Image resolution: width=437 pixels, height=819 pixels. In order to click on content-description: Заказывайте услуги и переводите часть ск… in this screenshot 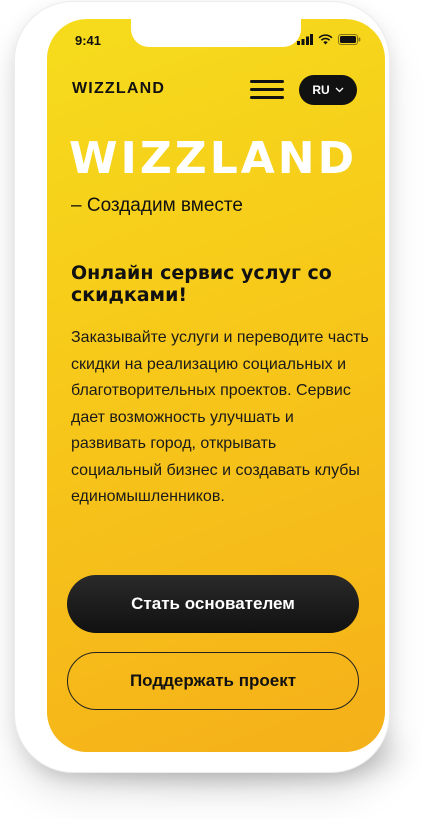, I will do `click(220, 417)`.